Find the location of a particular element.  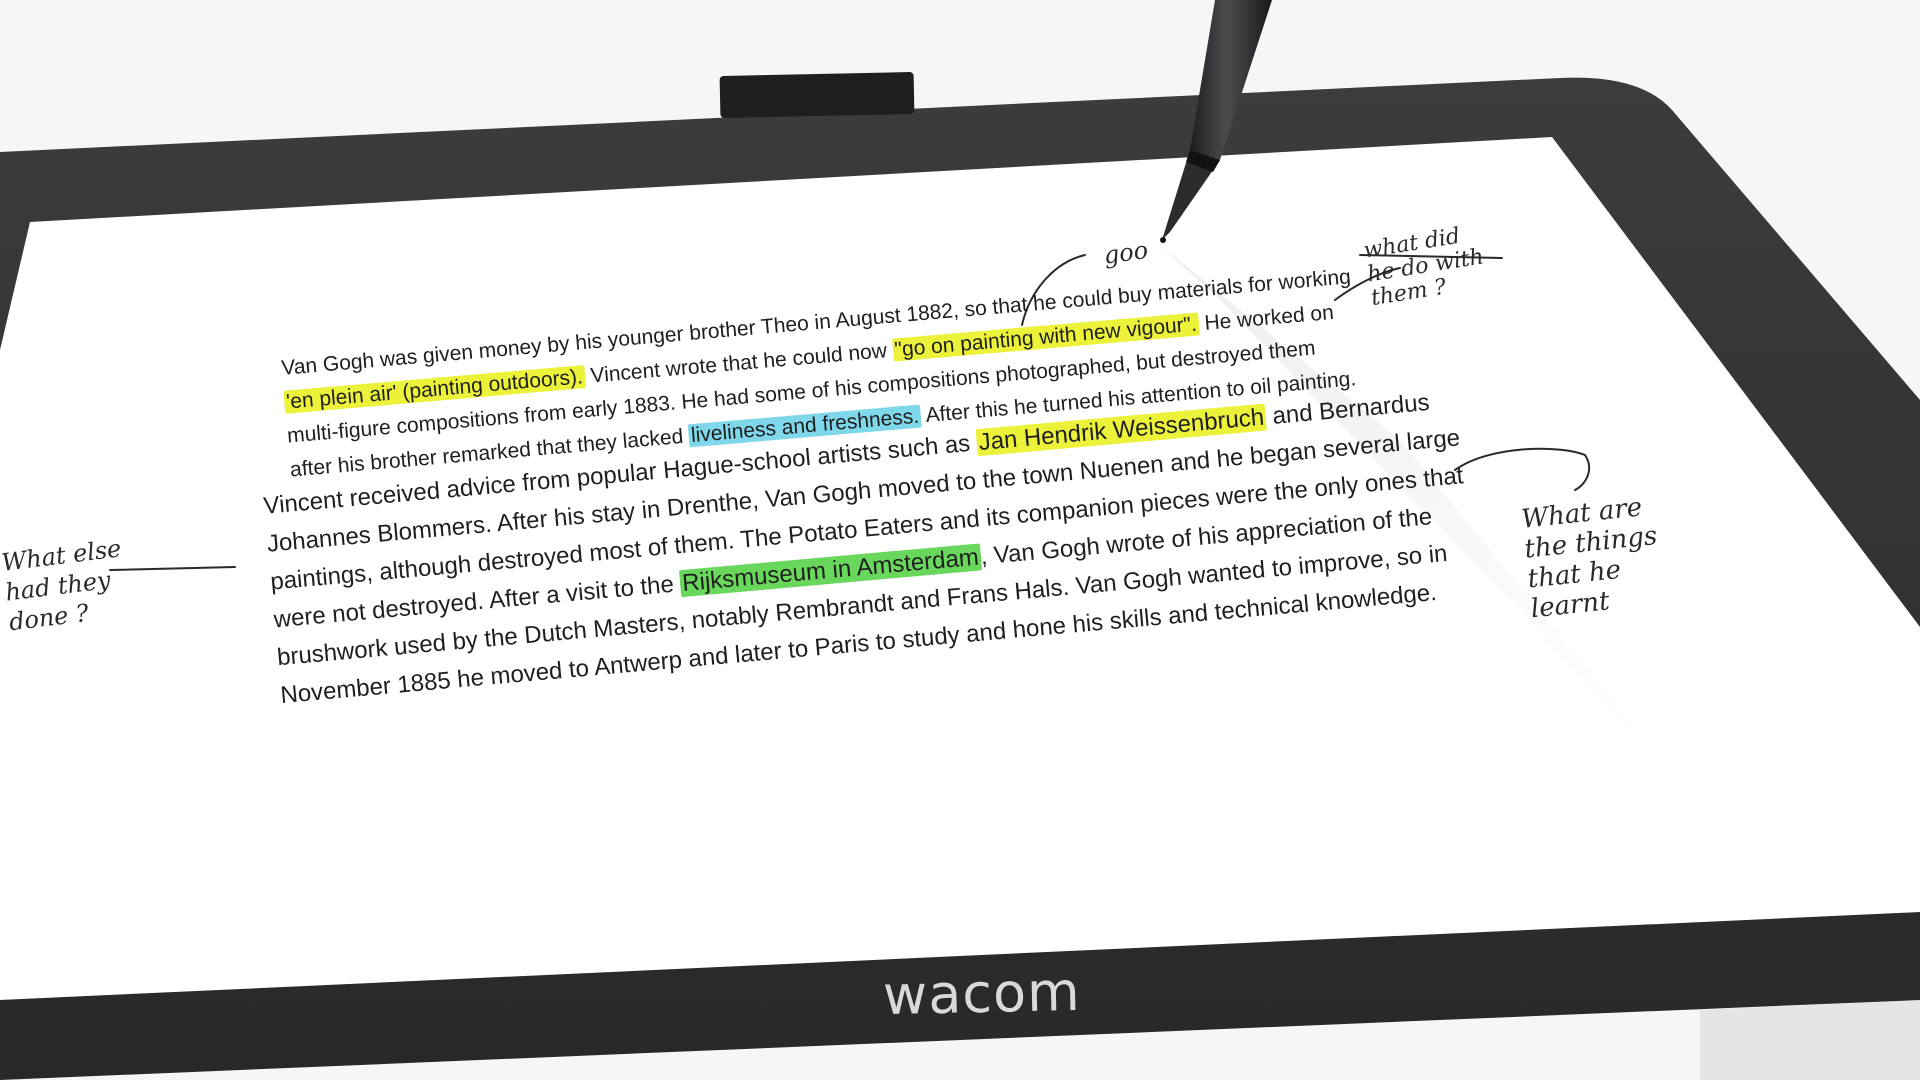

pen-note: goo is located at coordinates (1126, 252).